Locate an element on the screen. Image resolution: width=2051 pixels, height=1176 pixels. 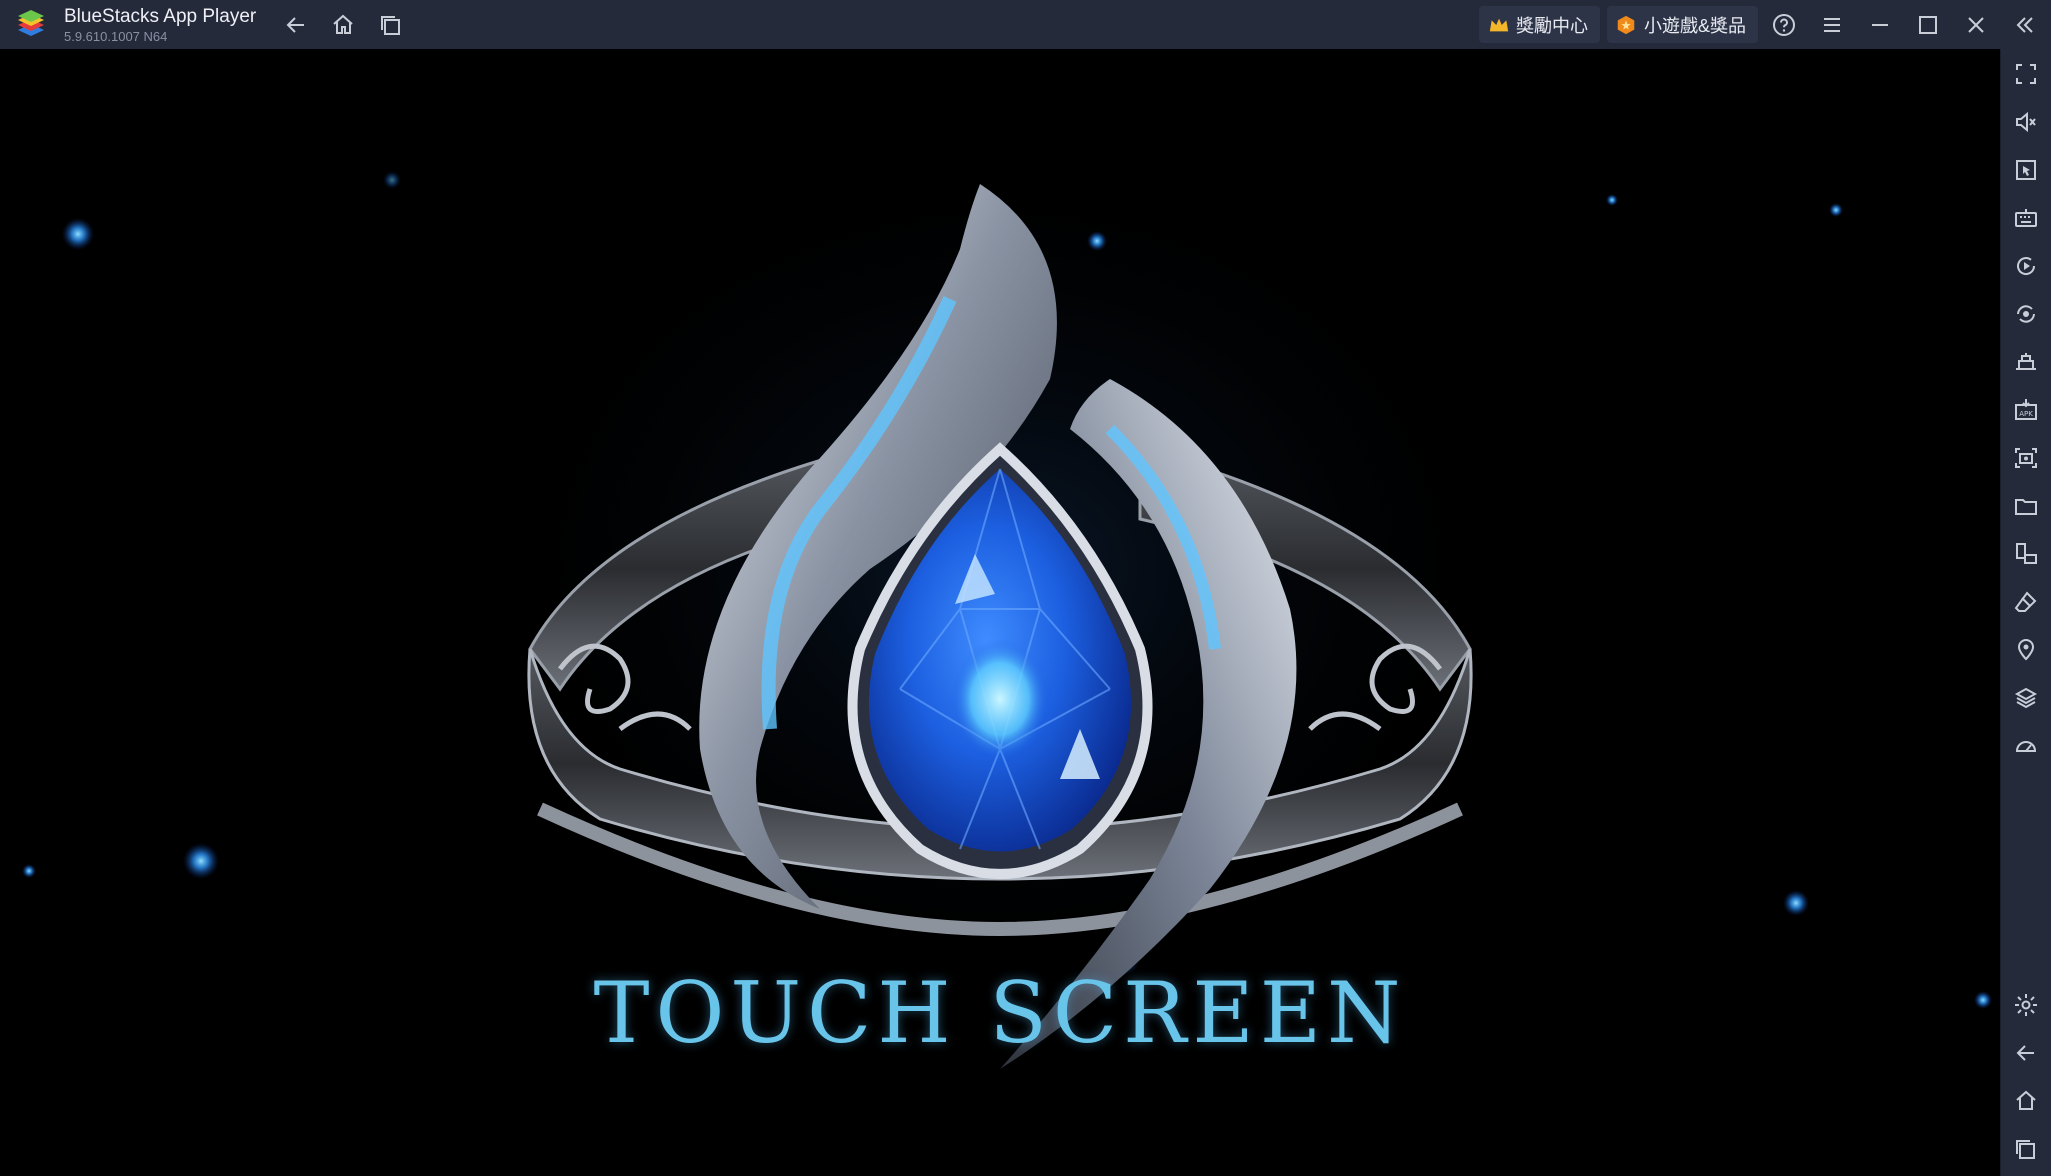
help-icon is located at coordinates (1784, 25).